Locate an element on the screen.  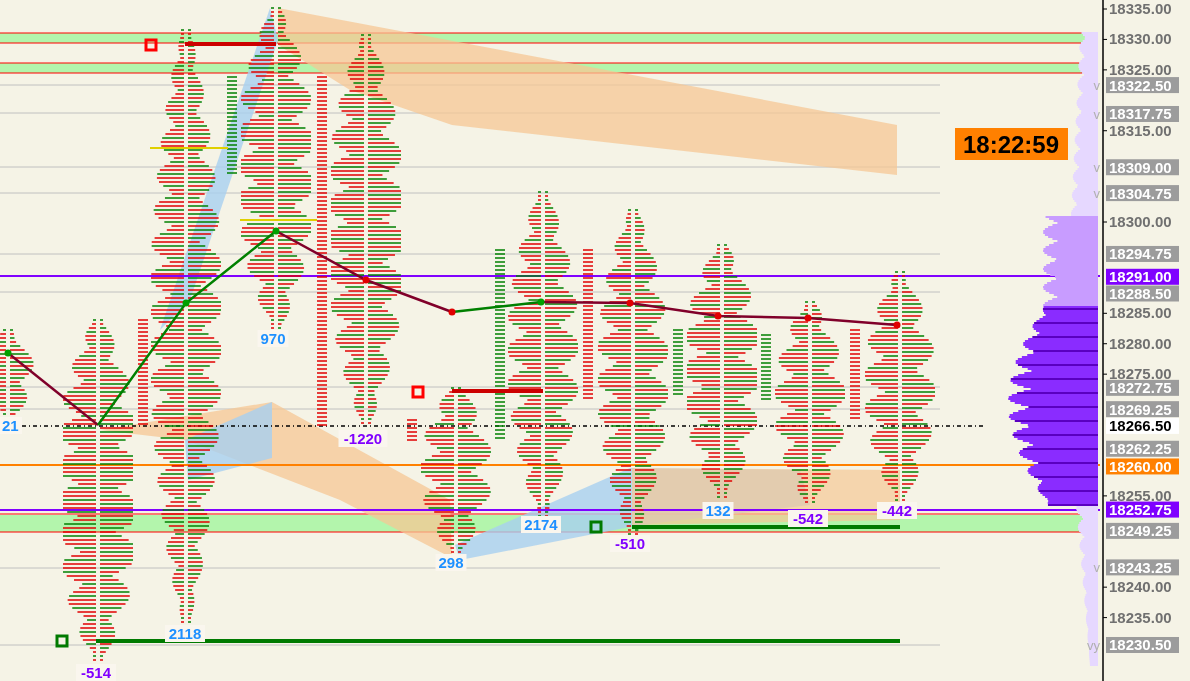
delta-label: 298 is located at coordinates (451, 562).